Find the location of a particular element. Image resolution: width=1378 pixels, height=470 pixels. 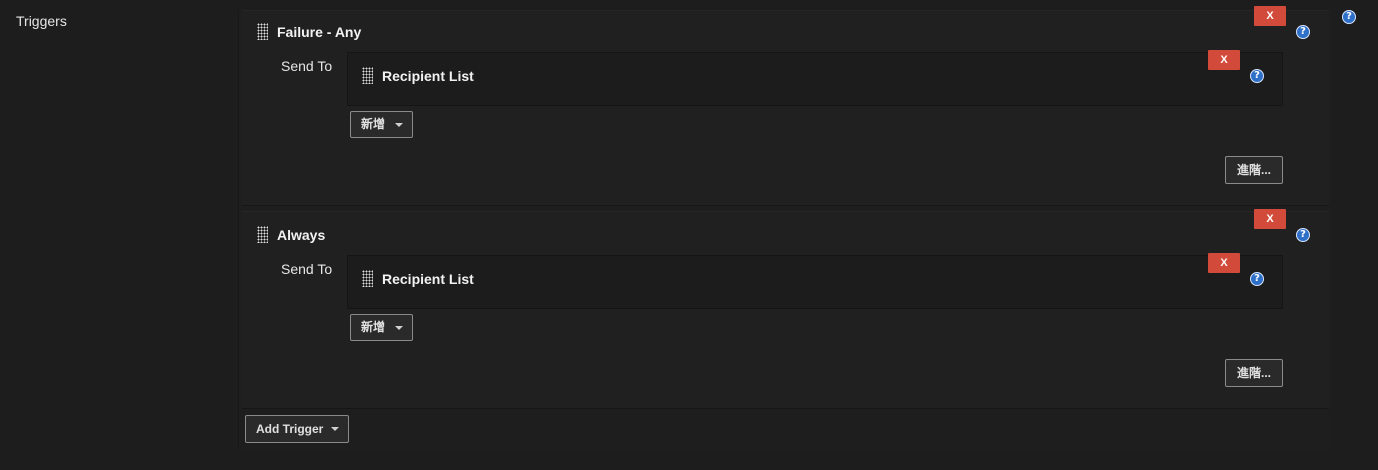

trigger-title: Failure - Any is located at coordinates (319, 32).